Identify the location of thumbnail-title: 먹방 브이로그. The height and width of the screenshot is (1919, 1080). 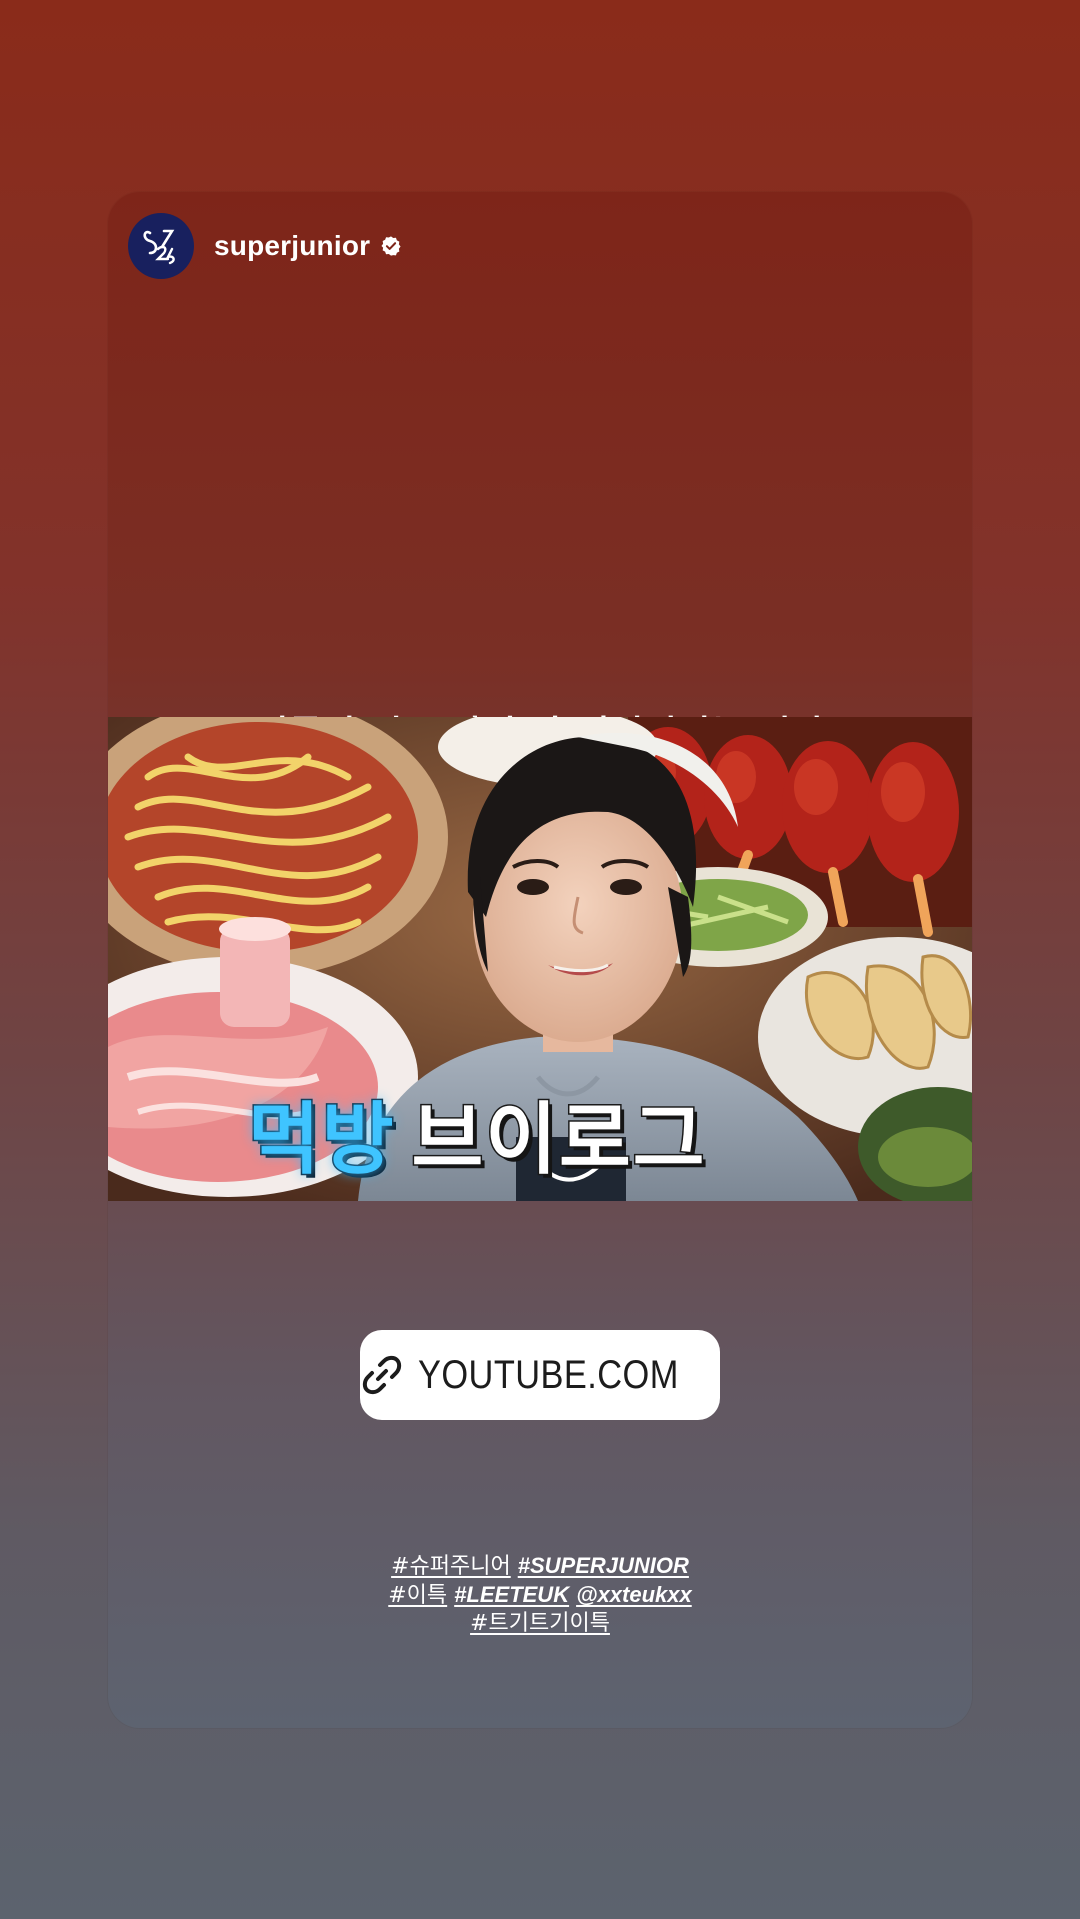
(477, 1133).